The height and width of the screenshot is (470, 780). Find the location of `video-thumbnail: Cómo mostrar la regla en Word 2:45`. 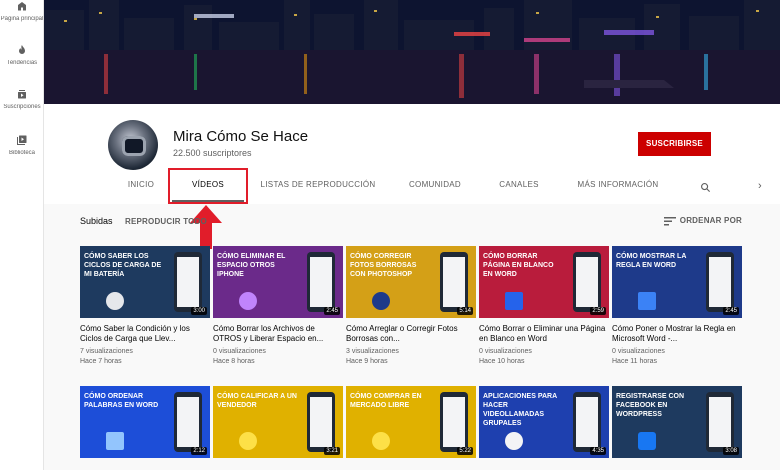

video-thumbnail: Cómo mostrar la regla en Word 2:45 is located at coordinates (677, 282).